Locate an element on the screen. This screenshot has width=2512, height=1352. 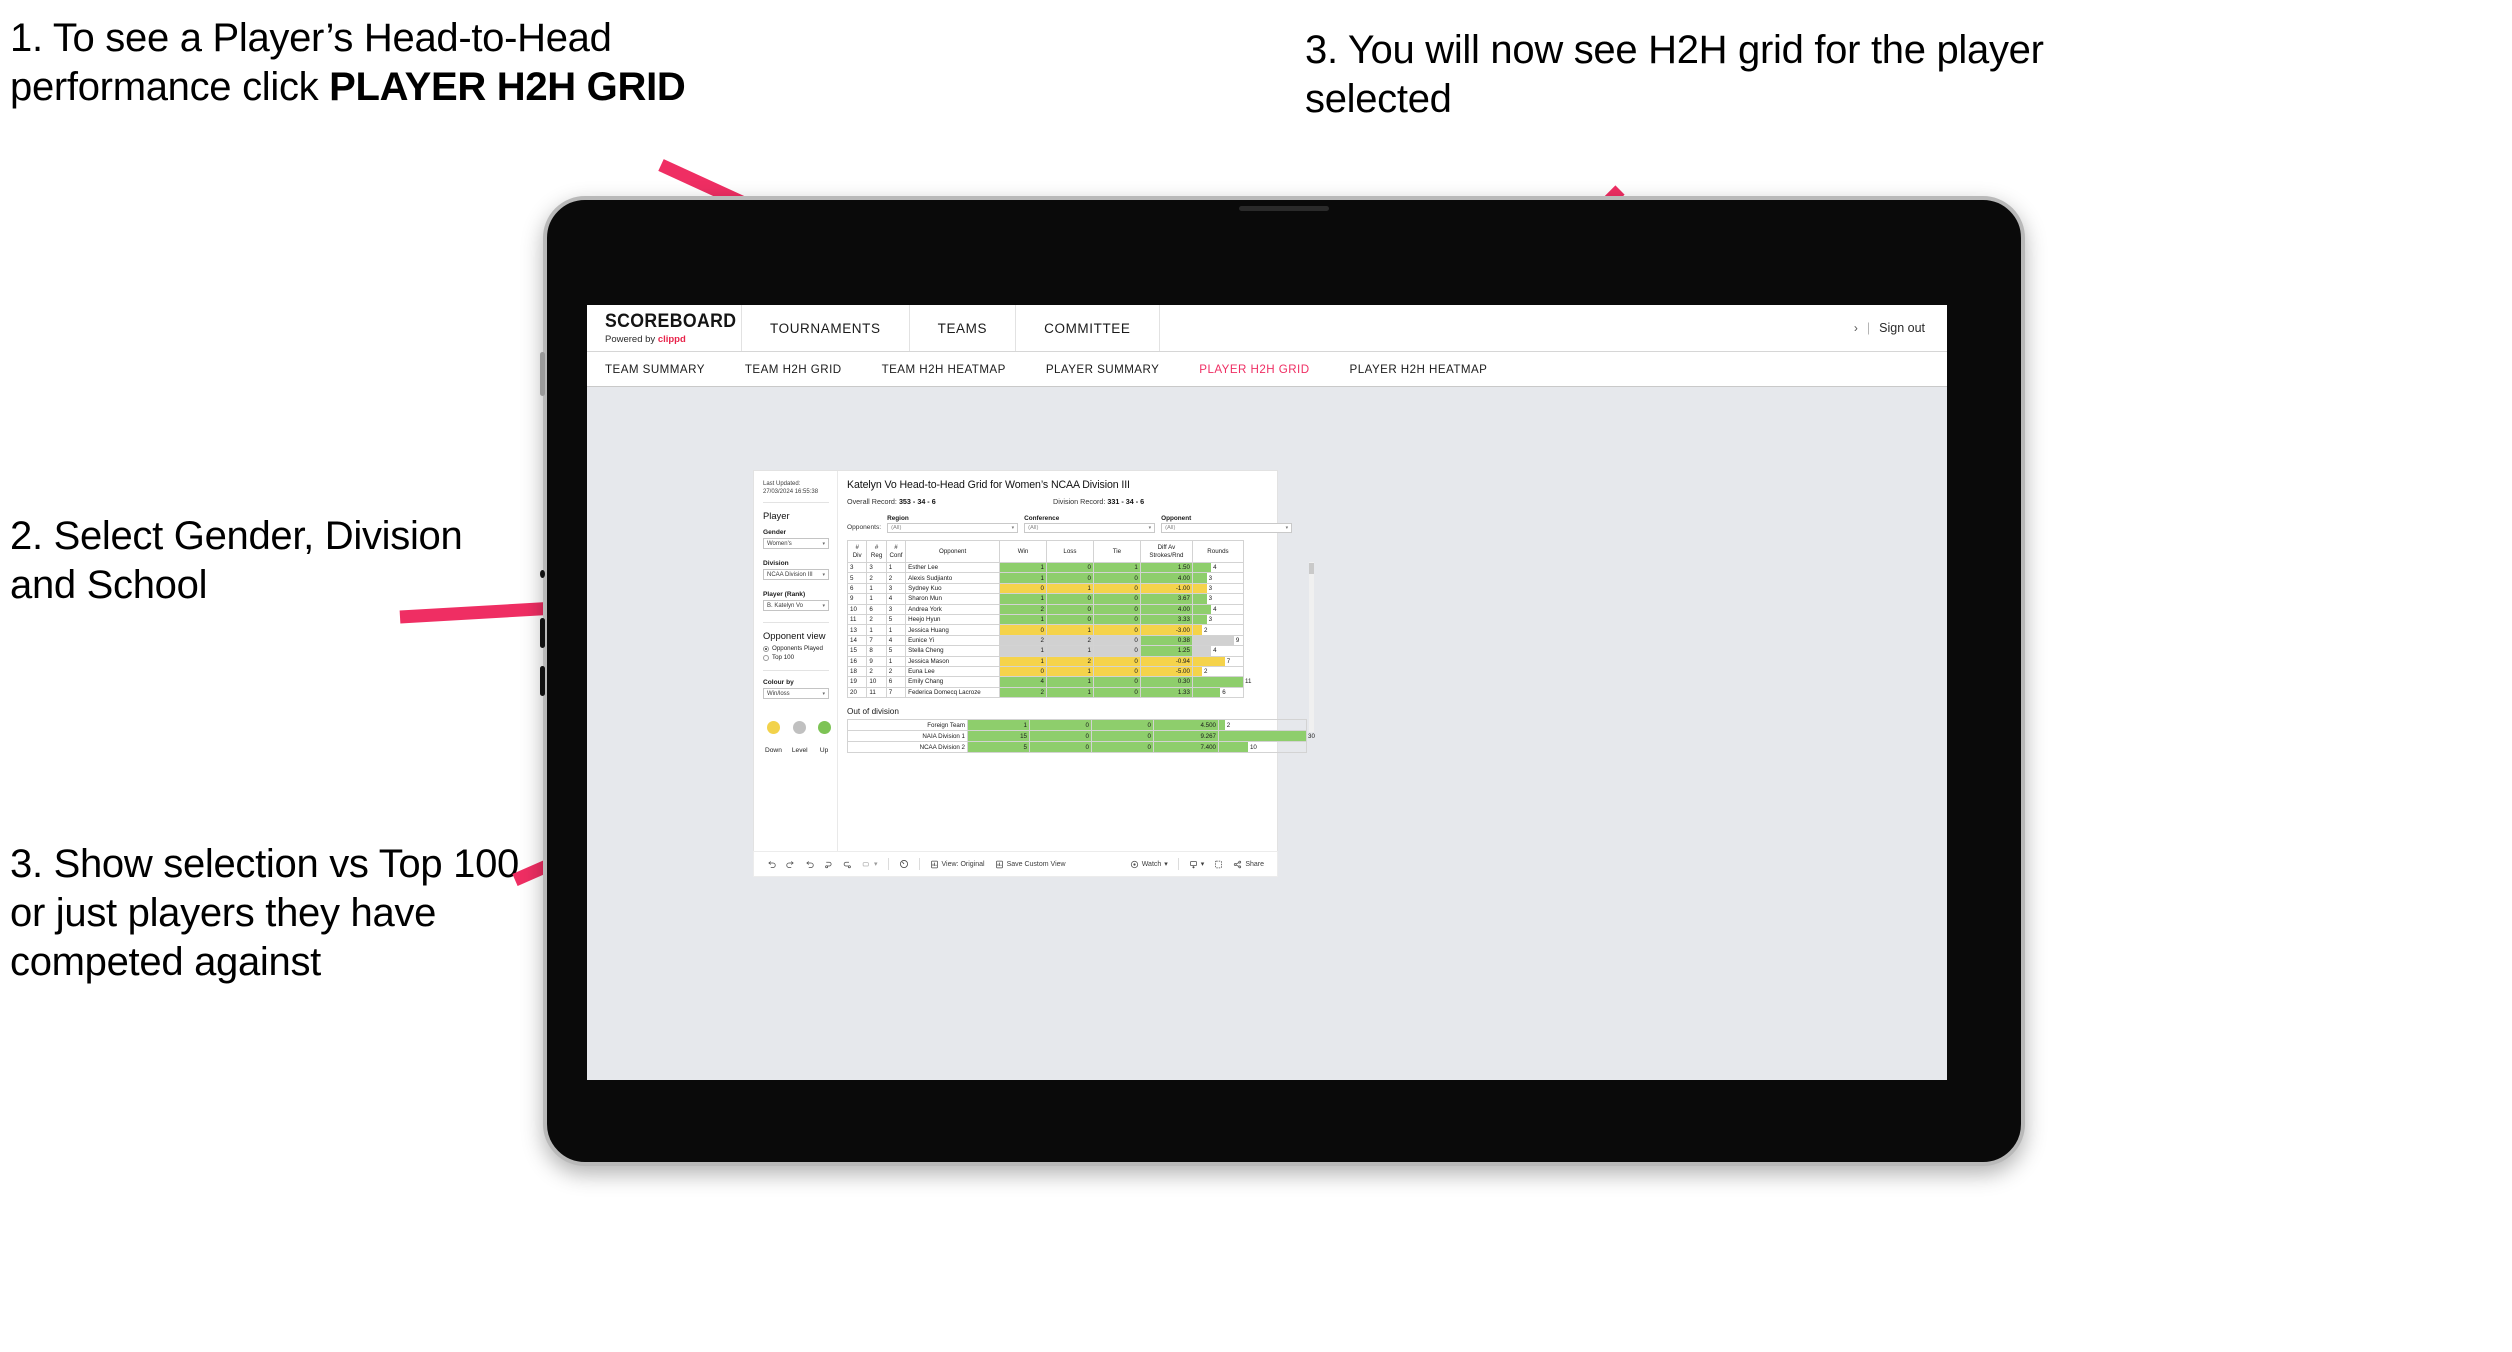
table-scrollbar-track is located at coordinates (1311, 647).